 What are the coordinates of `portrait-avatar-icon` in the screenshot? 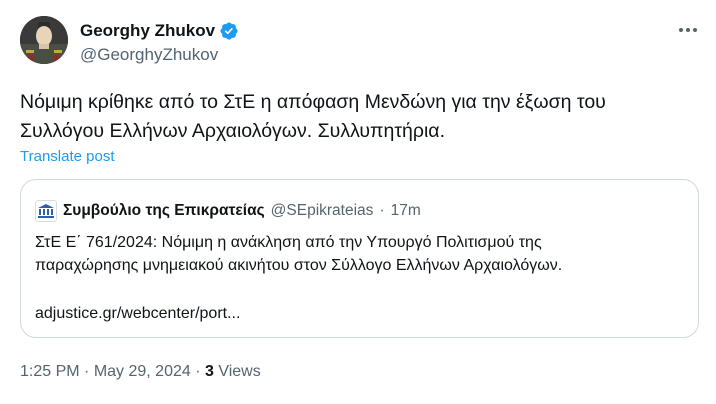 It's located at (44, 40).